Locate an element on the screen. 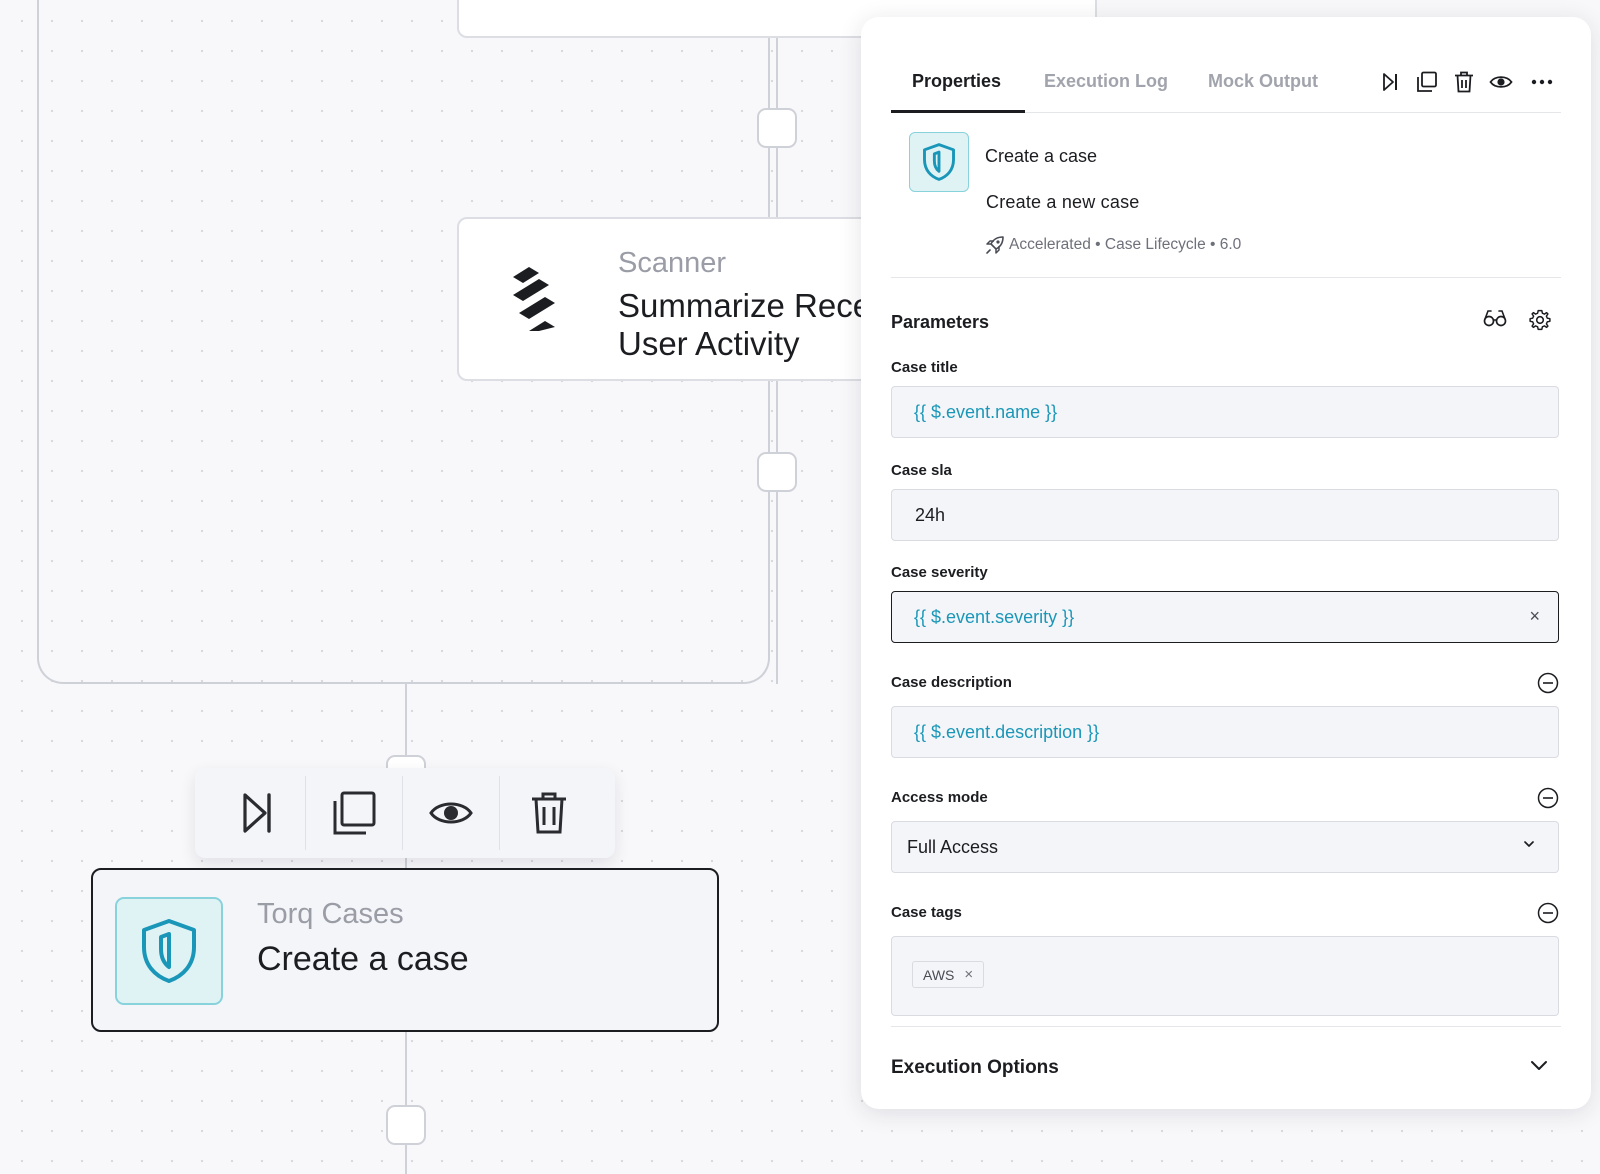 Image resolution: width=1600 pixels, height=1174 pixels. tab-properties: Properties is located at coordinates (956, 81).